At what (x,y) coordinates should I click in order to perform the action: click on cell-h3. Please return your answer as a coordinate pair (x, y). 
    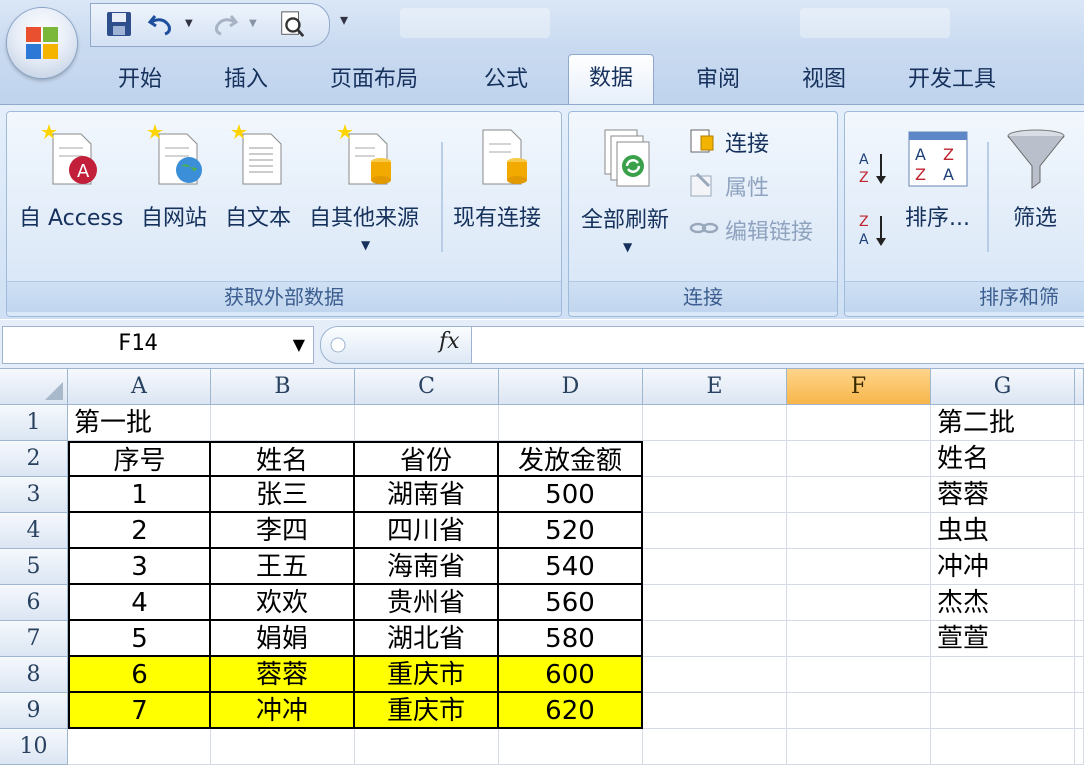
    Looking at the image, I should click on (1079, 495).